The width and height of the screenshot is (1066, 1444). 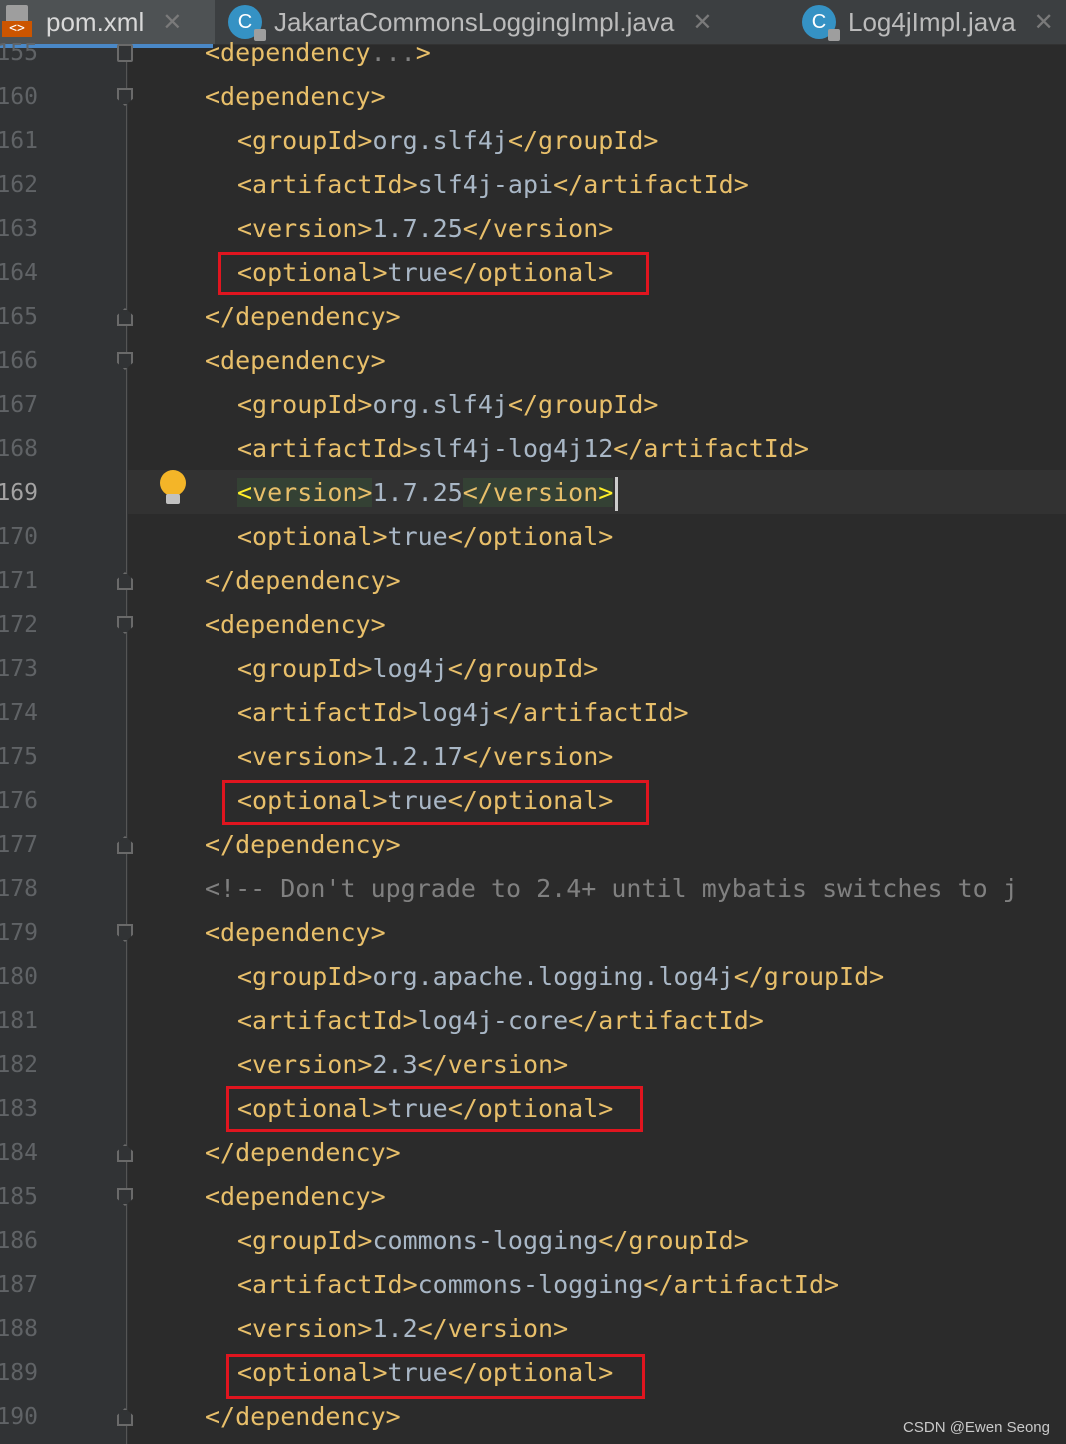 I want to click on code-line: 162 <artifactId>slf4j-api</artifactId>, so click(x=533, y=185).